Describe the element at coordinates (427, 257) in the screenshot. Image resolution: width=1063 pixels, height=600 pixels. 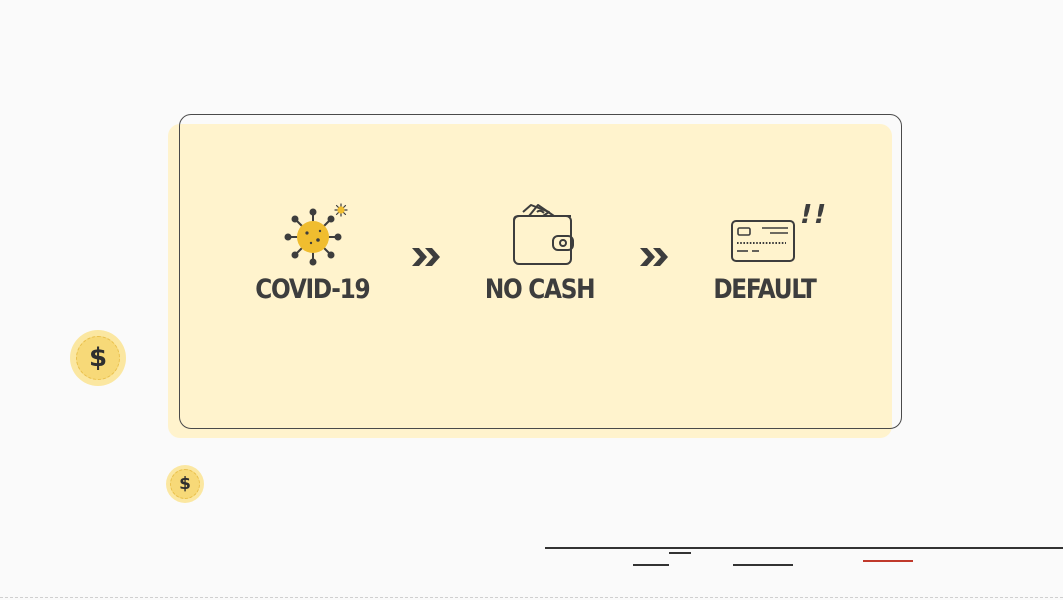
I see `double-chevron-right-icon` at that location.